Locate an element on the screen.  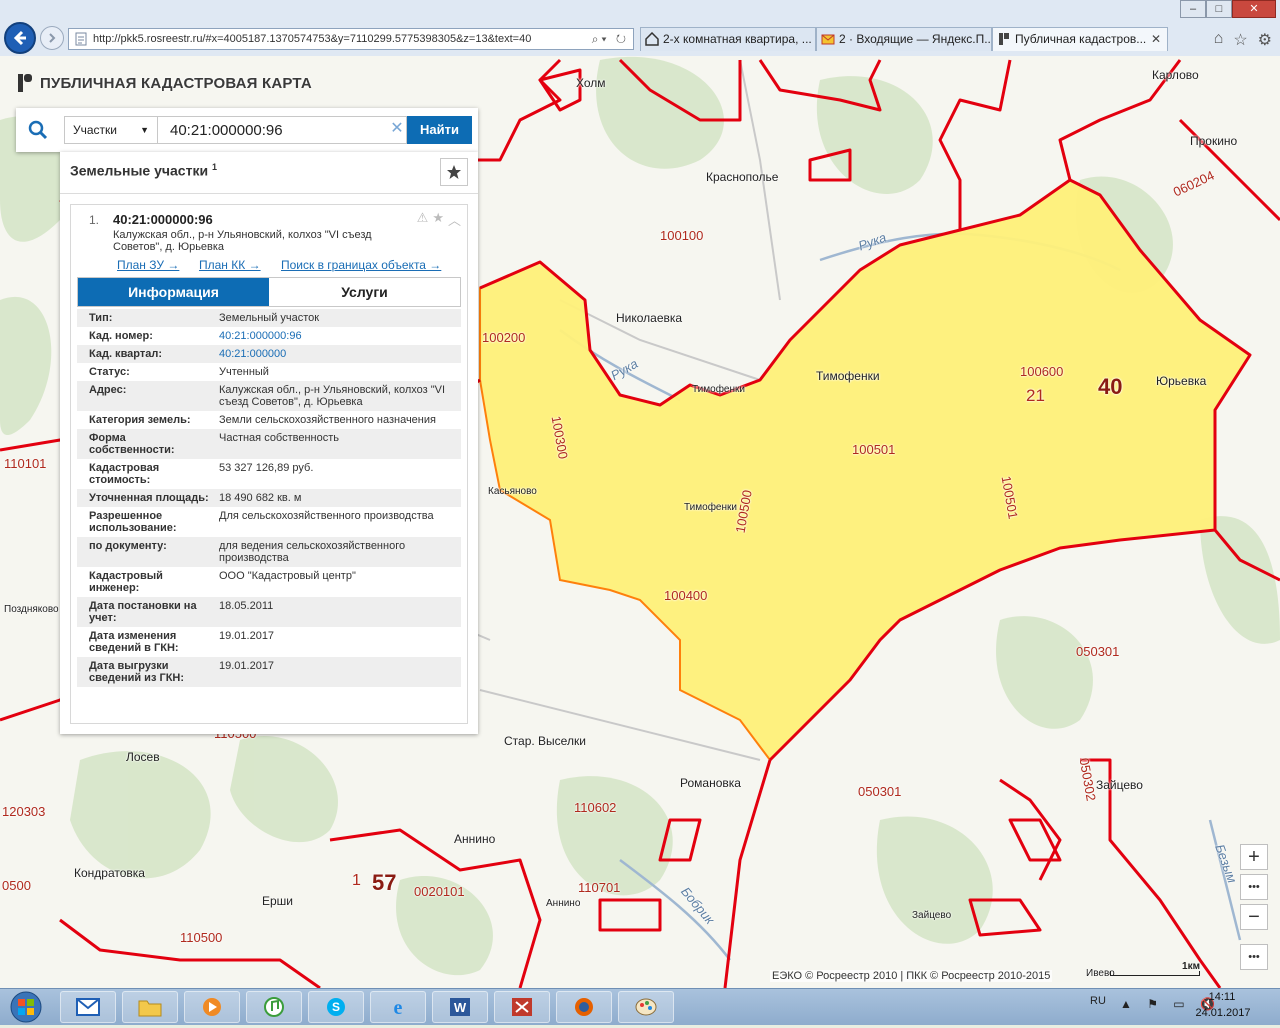
taskbar-word: W is located at coordinates (460, 1007).